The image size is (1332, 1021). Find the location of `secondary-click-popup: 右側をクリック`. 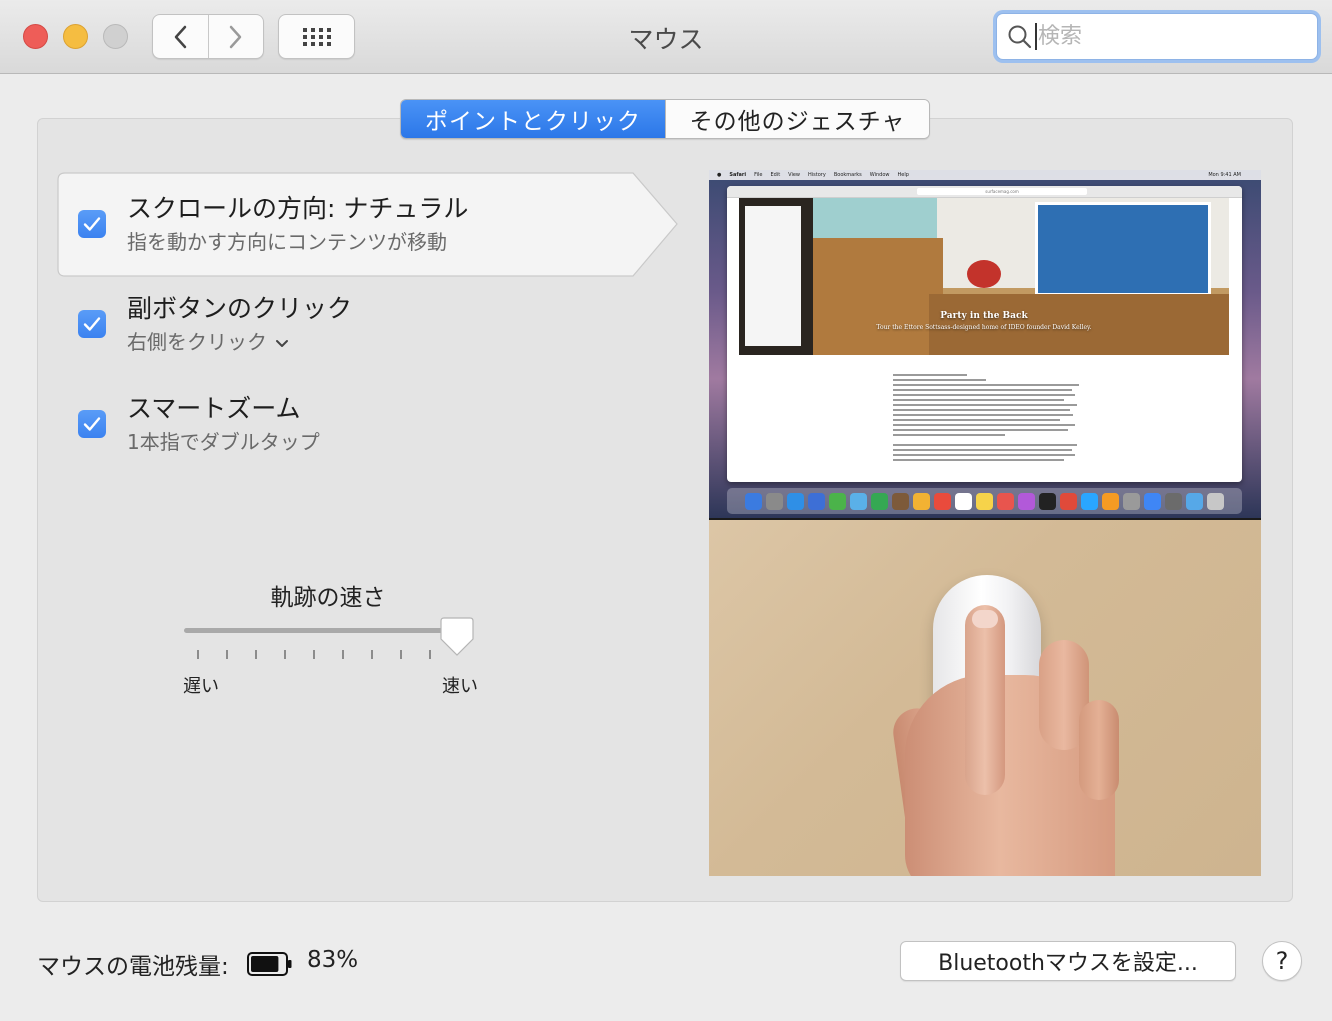

secondary-click-popup: 右側をクリック is located at coordinates (208, 340).